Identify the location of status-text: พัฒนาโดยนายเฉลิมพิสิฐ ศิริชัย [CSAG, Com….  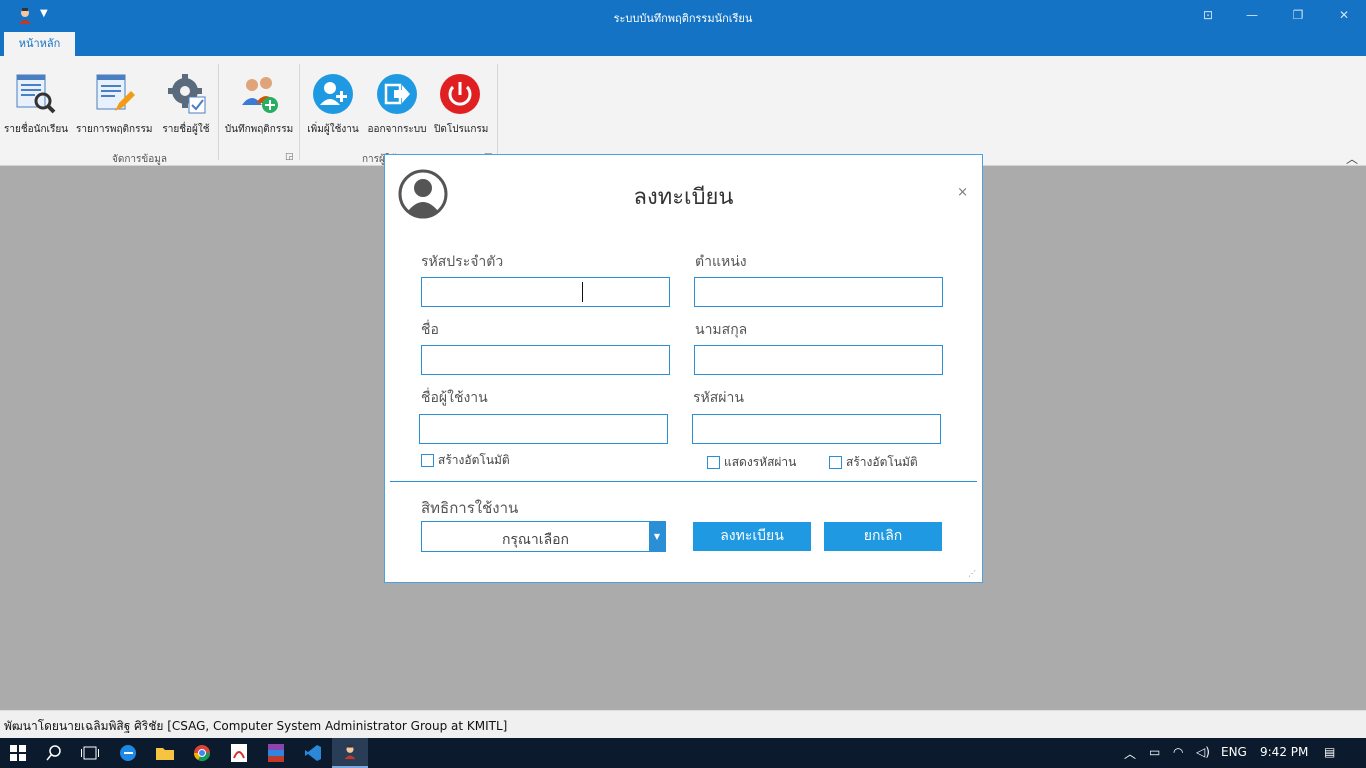
(256, 726).